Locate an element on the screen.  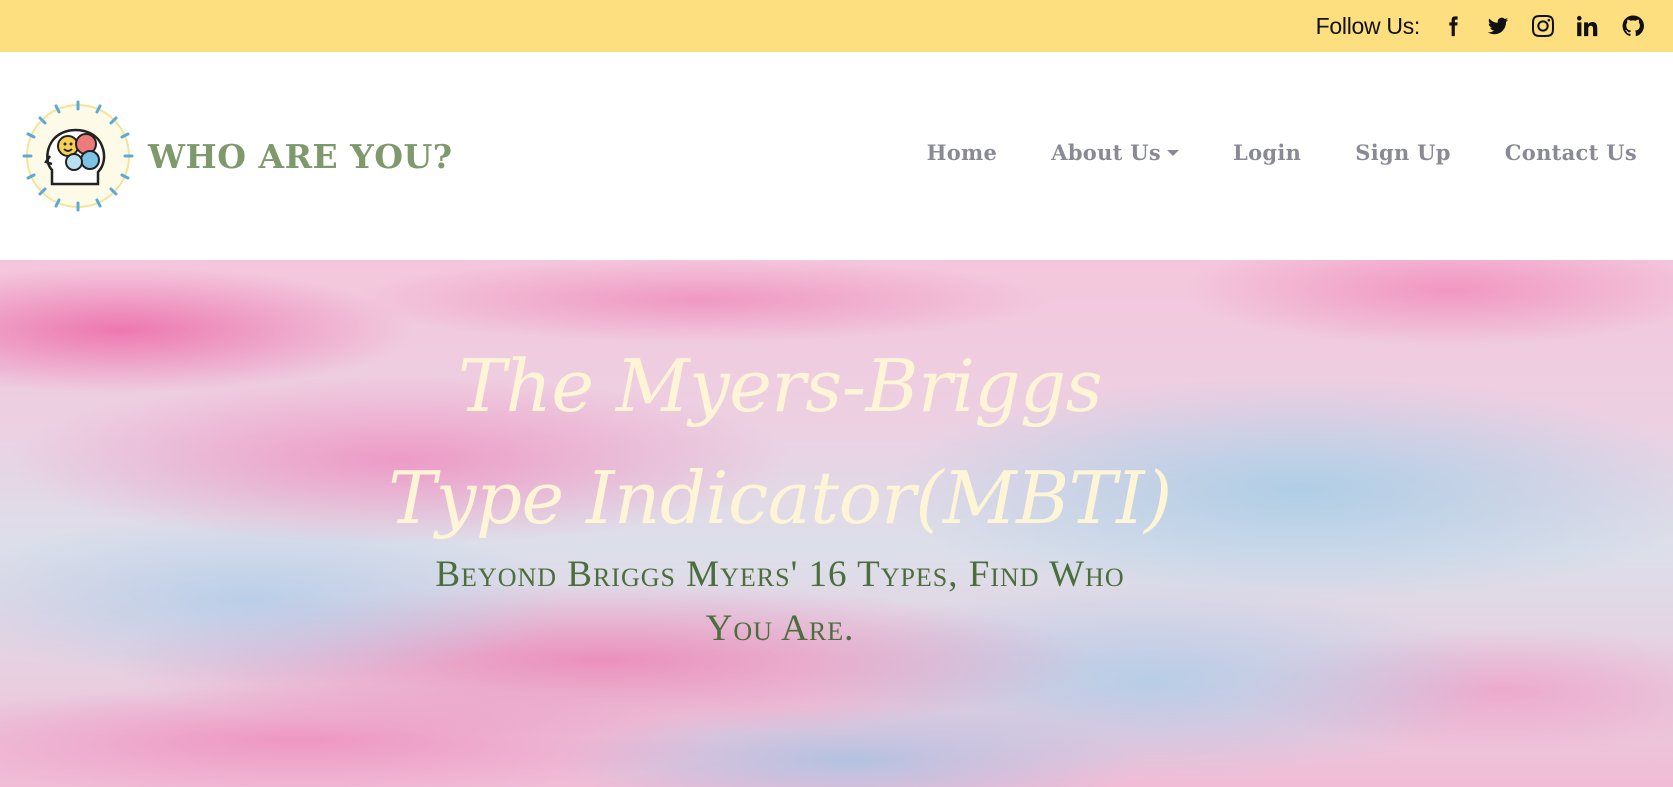
brand-name: WHO ARE YOU? is located at coordinates (300, 156).